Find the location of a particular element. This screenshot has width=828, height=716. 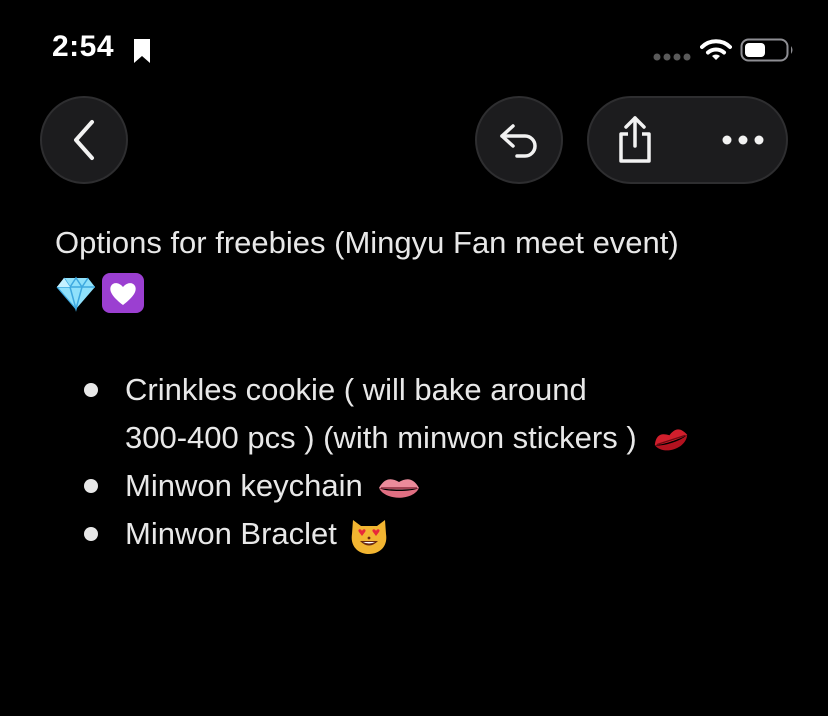

list-item-text: Minwon Braclet is located at coordinates (231, 533).